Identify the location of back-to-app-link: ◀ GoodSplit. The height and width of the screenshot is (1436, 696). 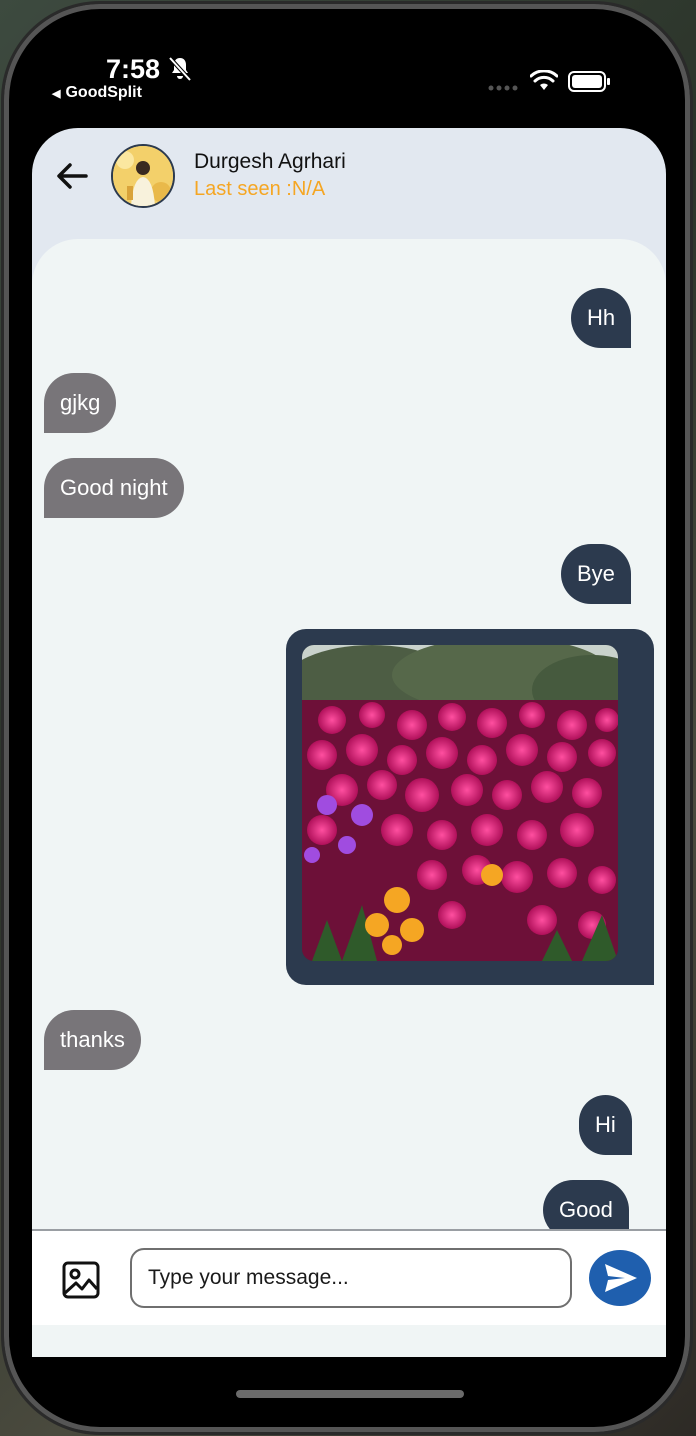
(97, 93).